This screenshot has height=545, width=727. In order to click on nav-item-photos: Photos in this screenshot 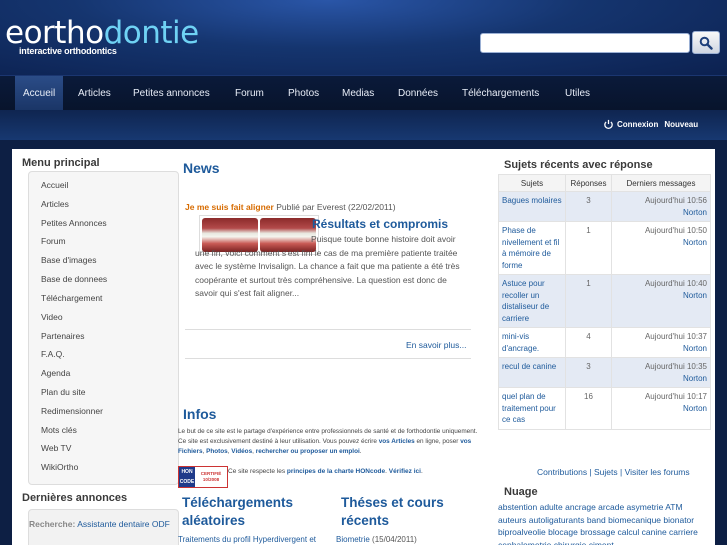, I will do `click(303, 93)`.